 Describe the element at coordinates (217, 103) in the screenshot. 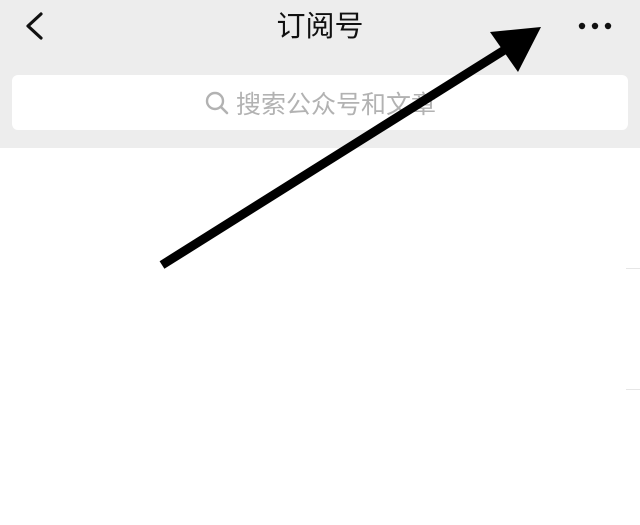

I see `search-icon` at that location.